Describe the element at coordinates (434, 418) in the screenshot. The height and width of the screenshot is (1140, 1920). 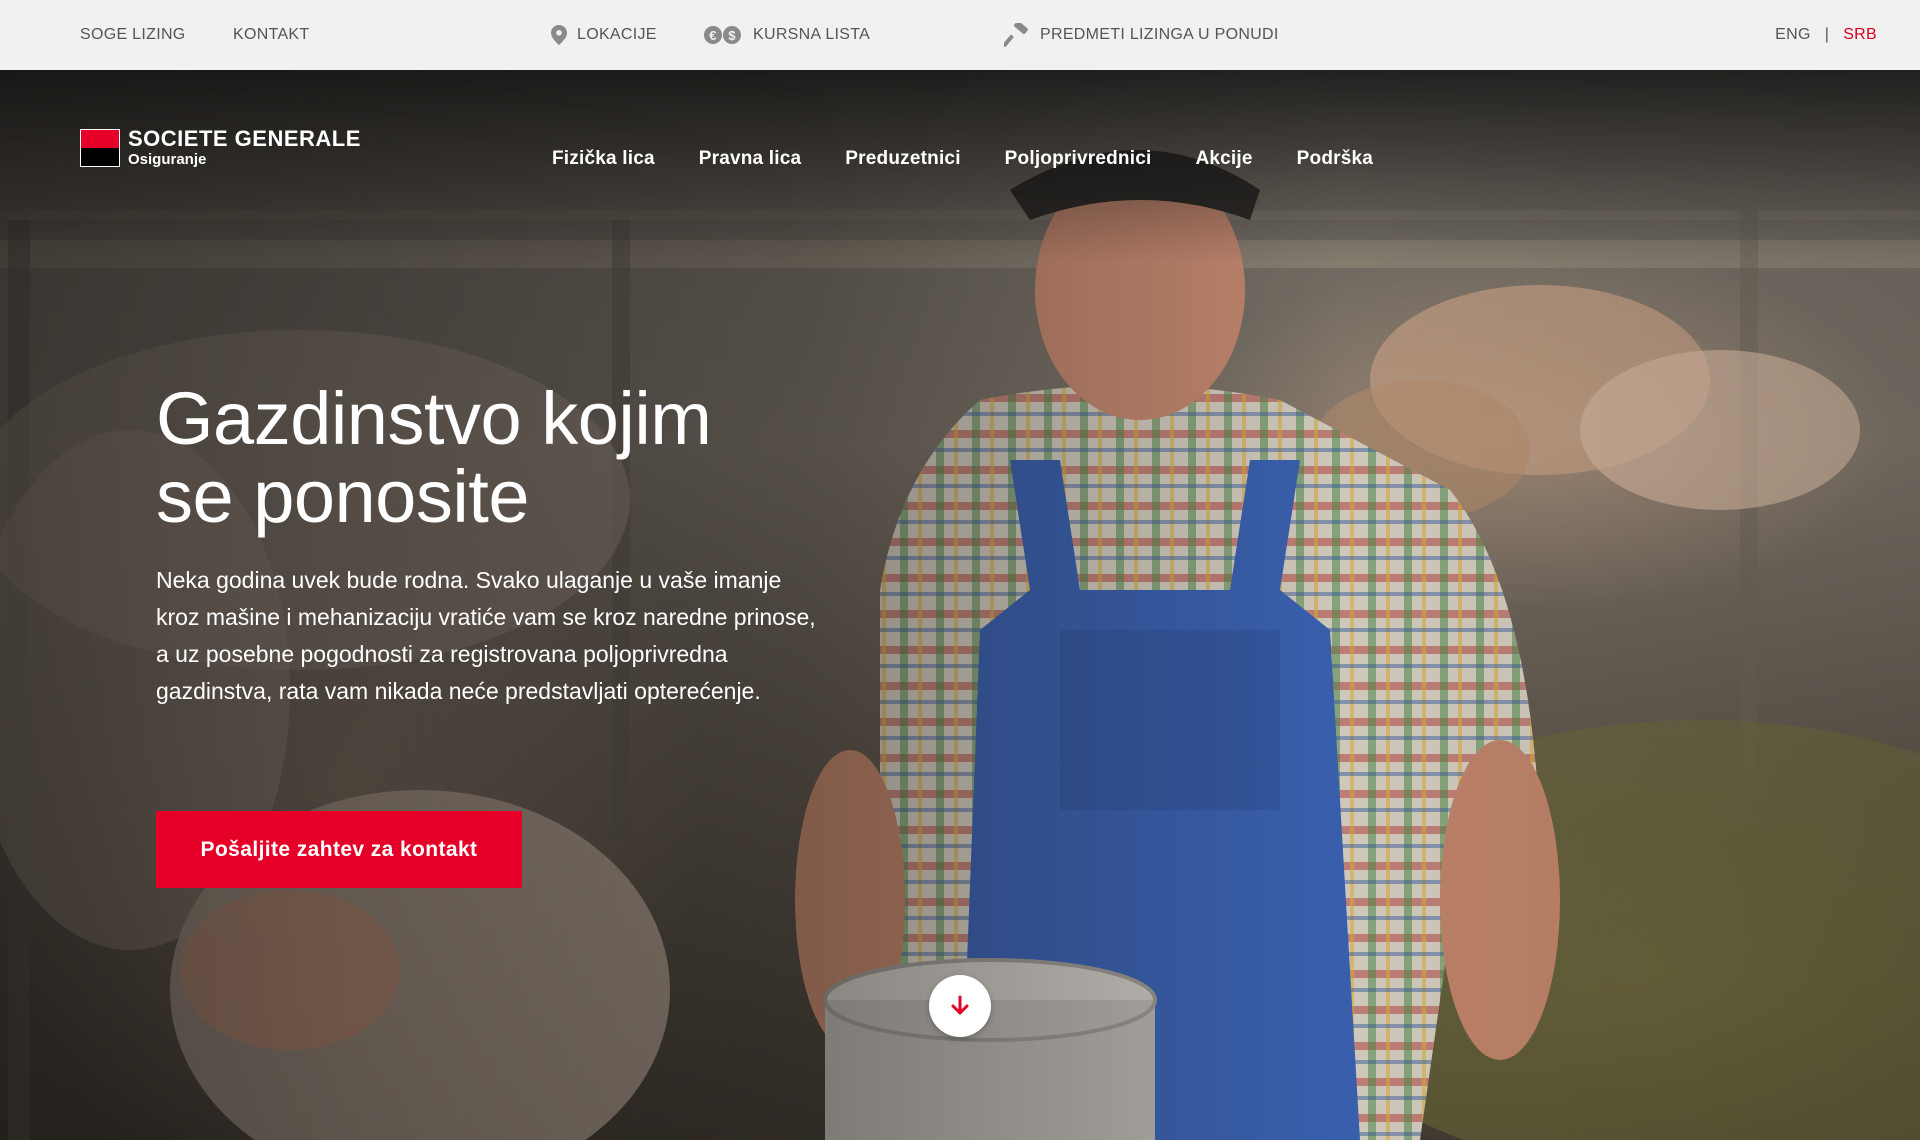
I see `hero-title-line1: Gazdinstvo kojim` at that location.